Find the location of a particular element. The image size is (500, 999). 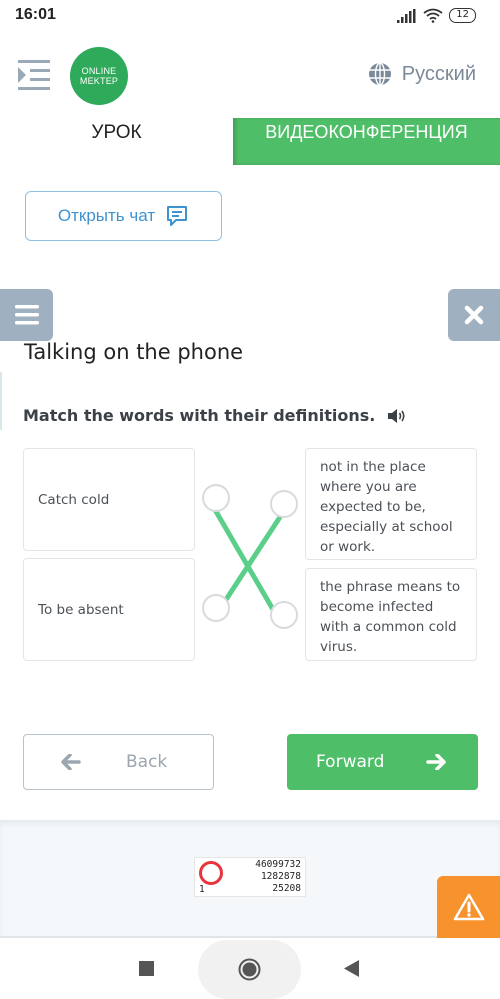

close-icon is located at coordinates (474, 315).